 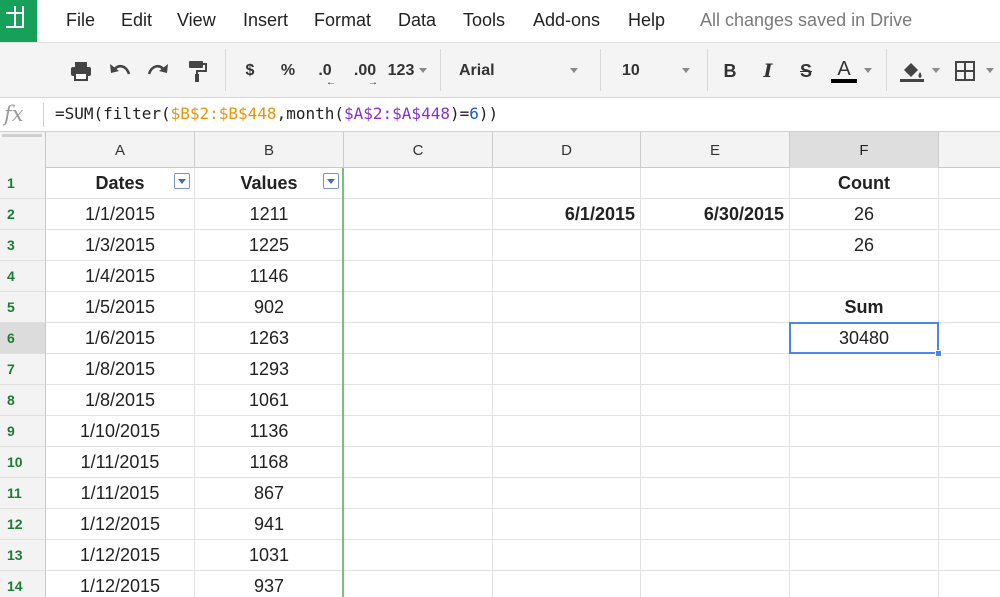 What do you see at coordinates (120, 493) in the screenshot?
I see `cell-a11: 1/11/2015` at bounding box center [120, 493].